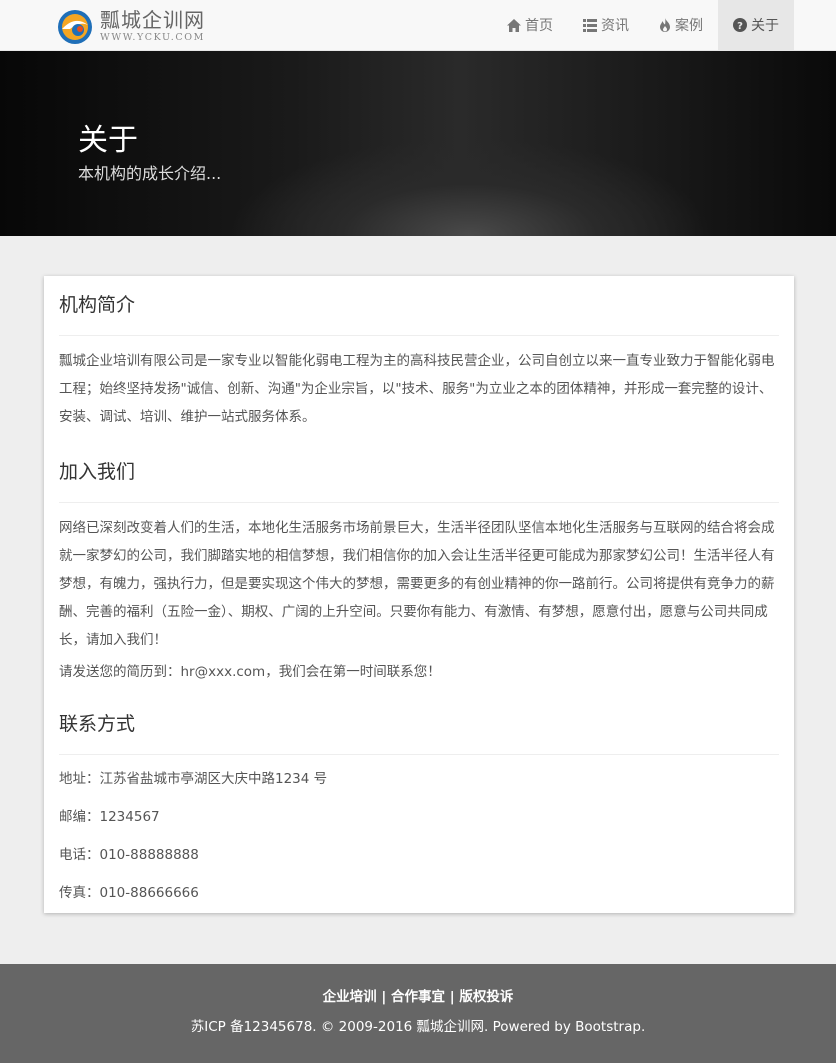 Image resolution: width=836 pixels, height=1063 pixels. What do you see at coordinates (689, 26) in the screenshot?
I see `nav-item-label: 案例` at bounding box center [689, 26].